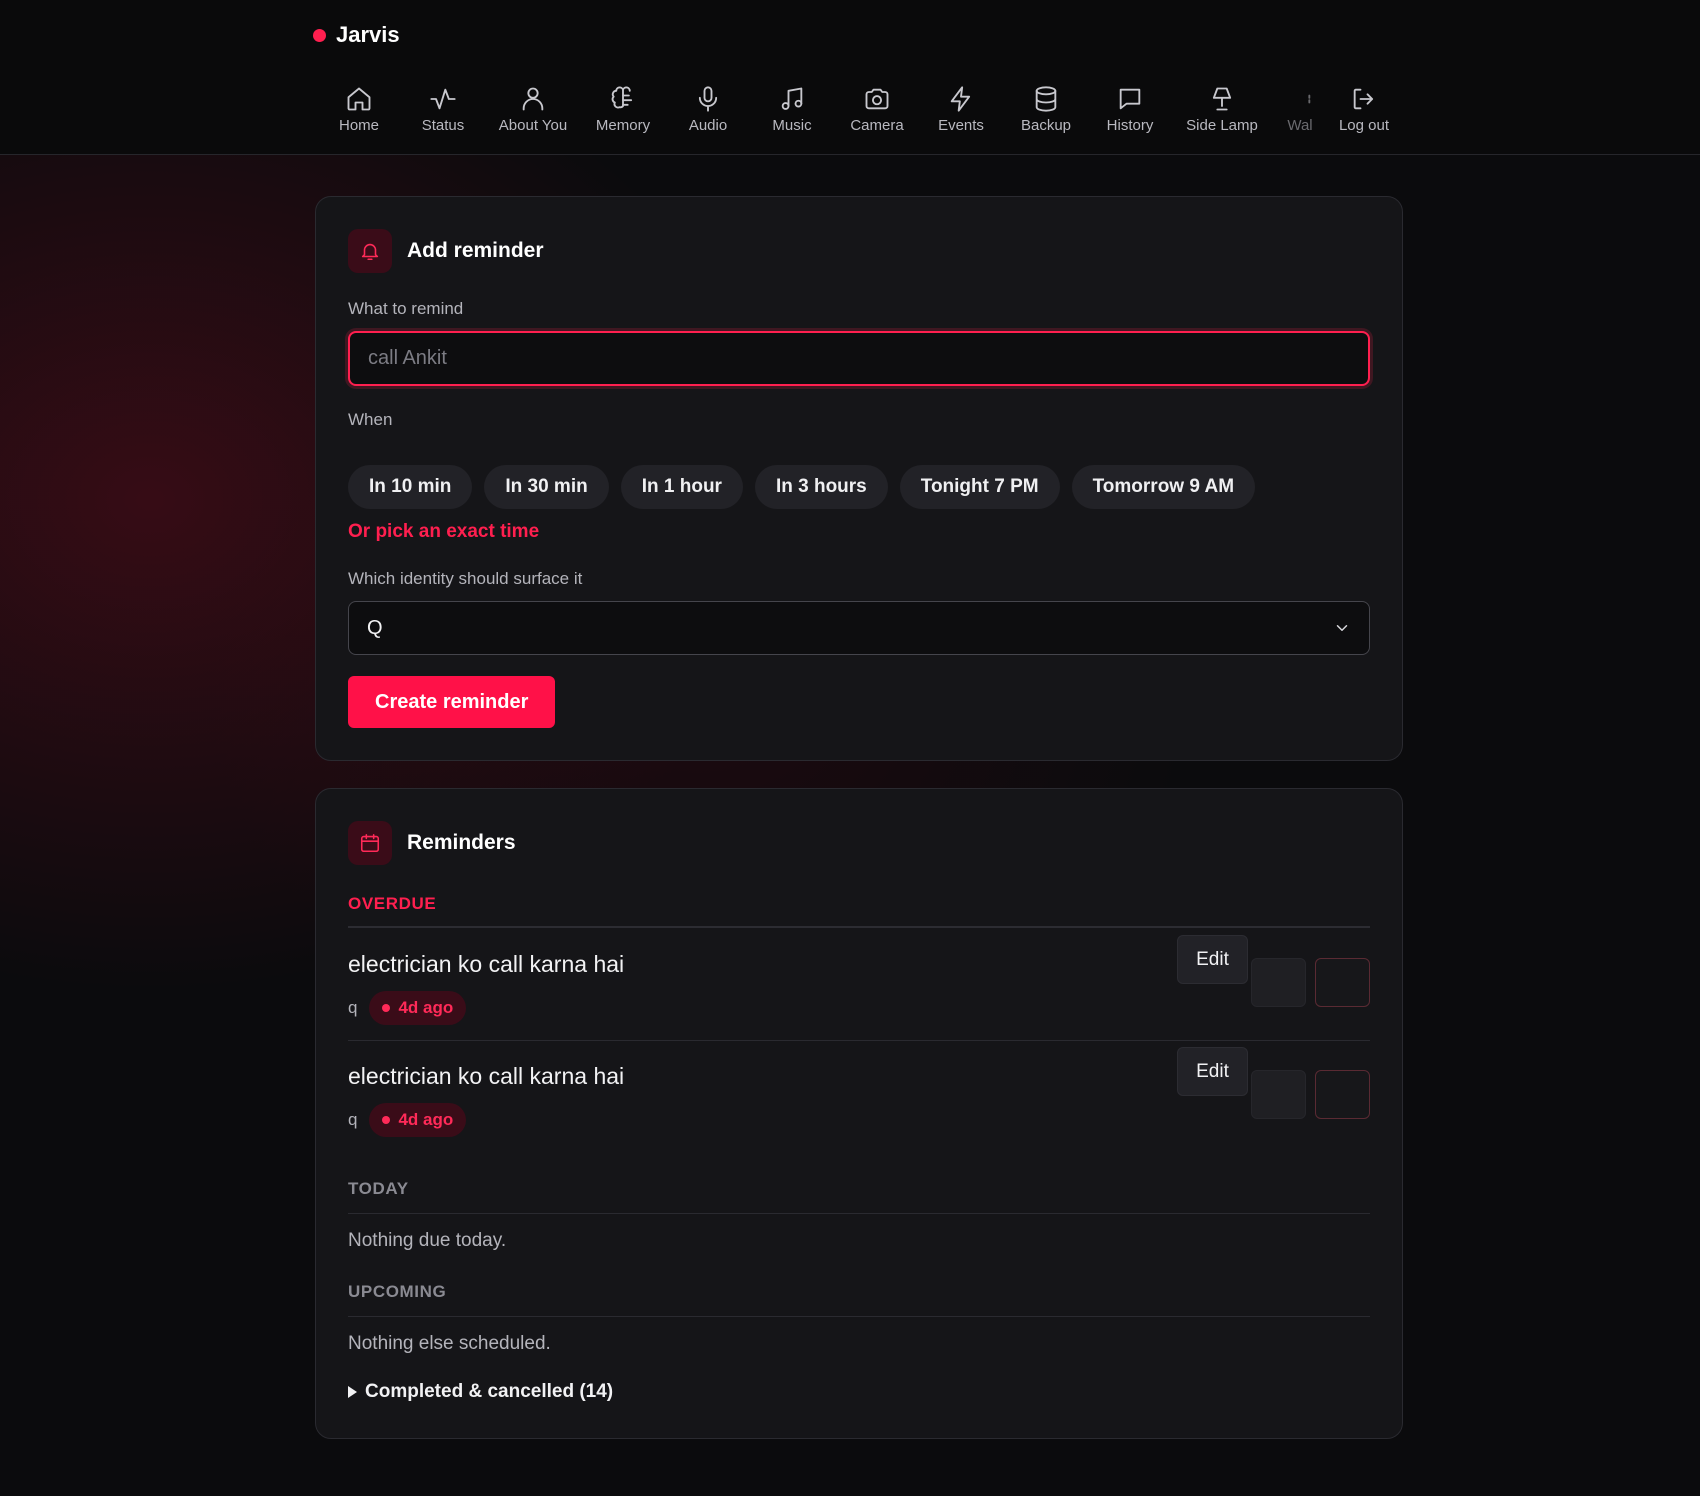 Image resolution: width=1700 pixels, height=1496 pixels. What do you see at coordinates (370, 251) in the screenshot?
I see `bell-icon` at bounding box center [370, 251].